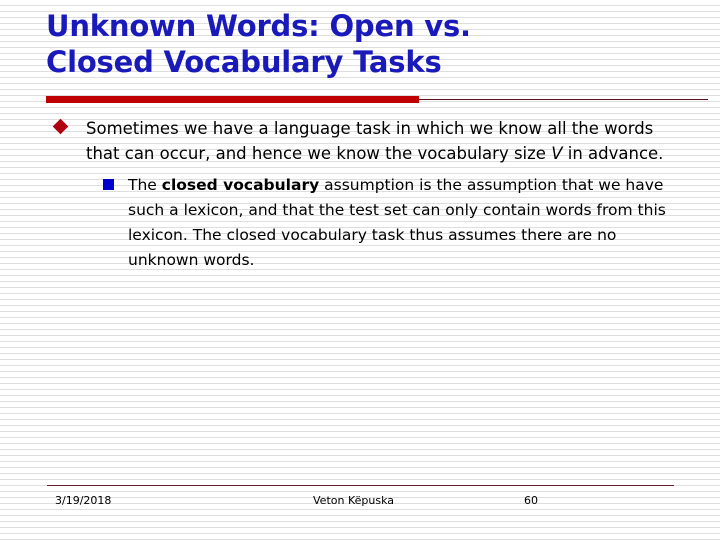 The width and height of the screenshot is (720, 540). What do you see at coordinates (557, 153) in the screenshot?
I see `bullet-level1-text-italic: V` at bounding box center [557, 153].